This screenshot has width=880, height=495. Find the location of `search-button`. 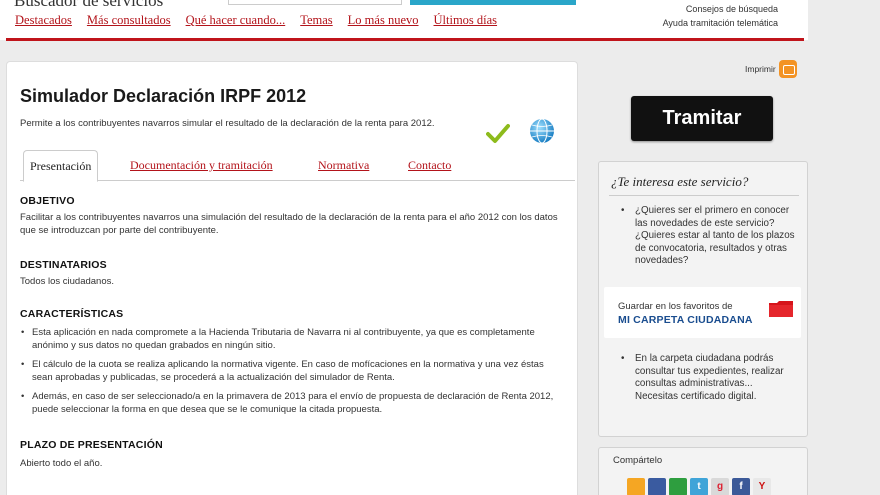

search-button is located at coordinates (493, 2).